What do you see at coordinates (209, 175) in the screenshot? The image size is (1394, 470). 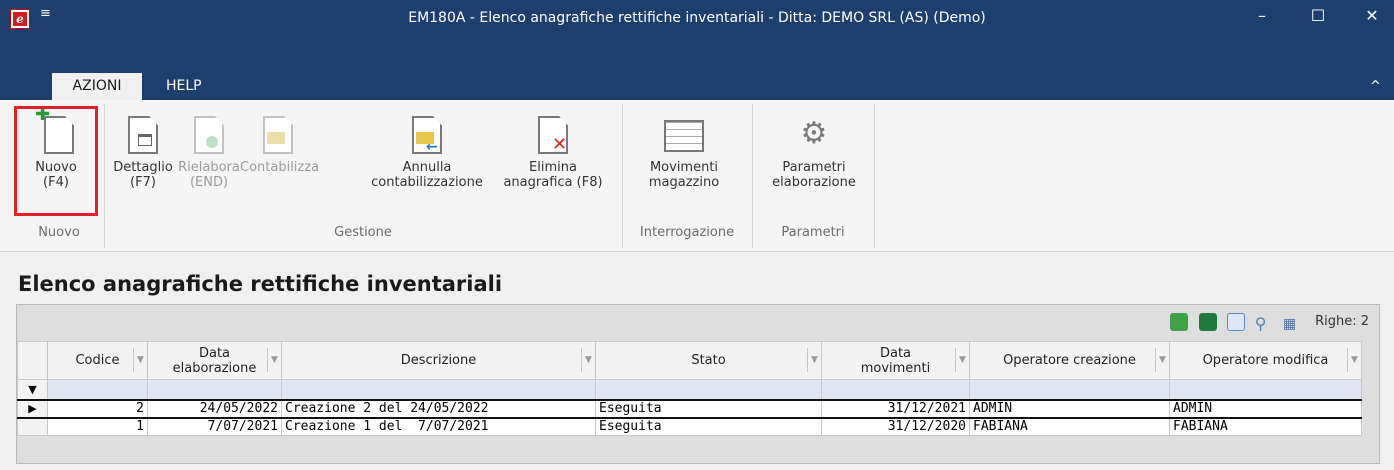 I see `rielabora-label: Rielabora (END)` at bounding box center [209, 175].